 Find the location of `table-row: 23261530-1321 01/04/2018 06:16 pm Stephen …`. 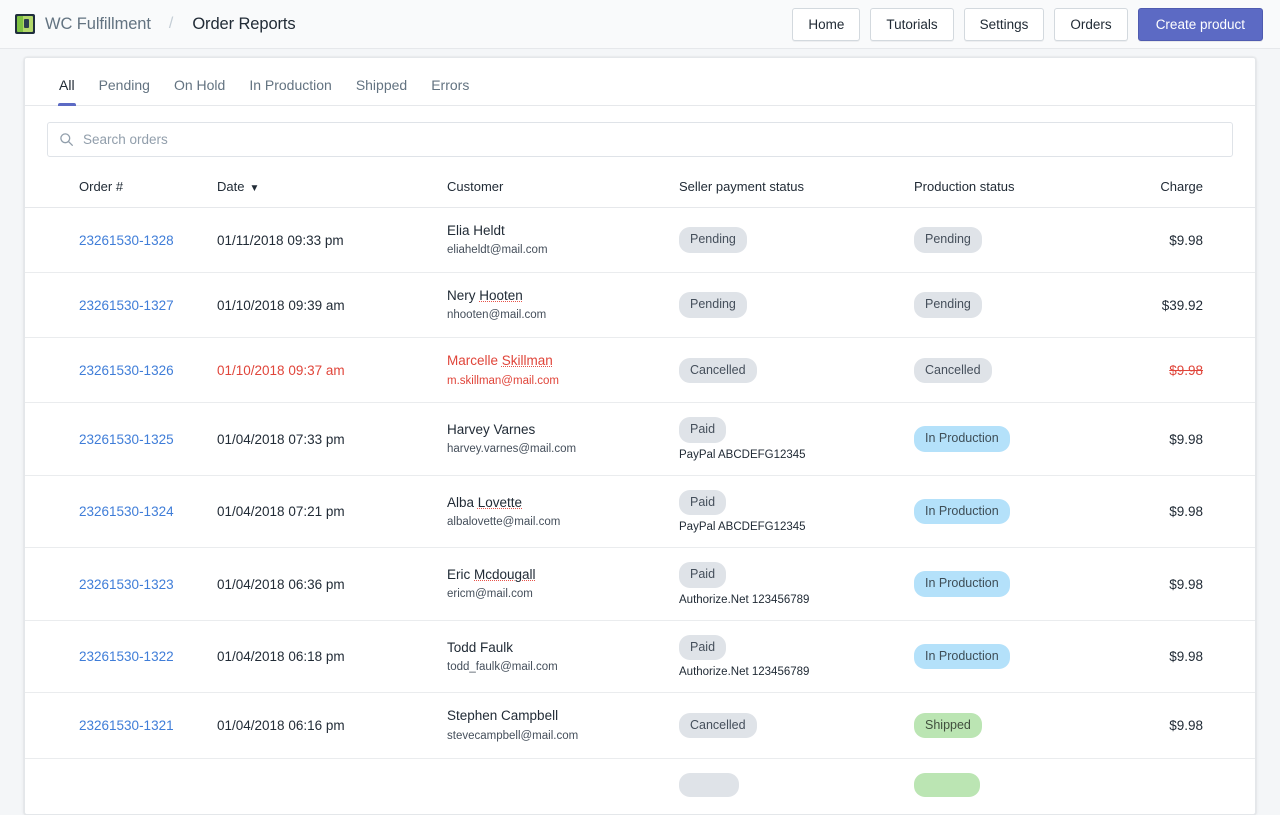

table-row: 23261530-1321 01/04/2018 06:16 pm Stephen … is located at coordinates (640, 725).